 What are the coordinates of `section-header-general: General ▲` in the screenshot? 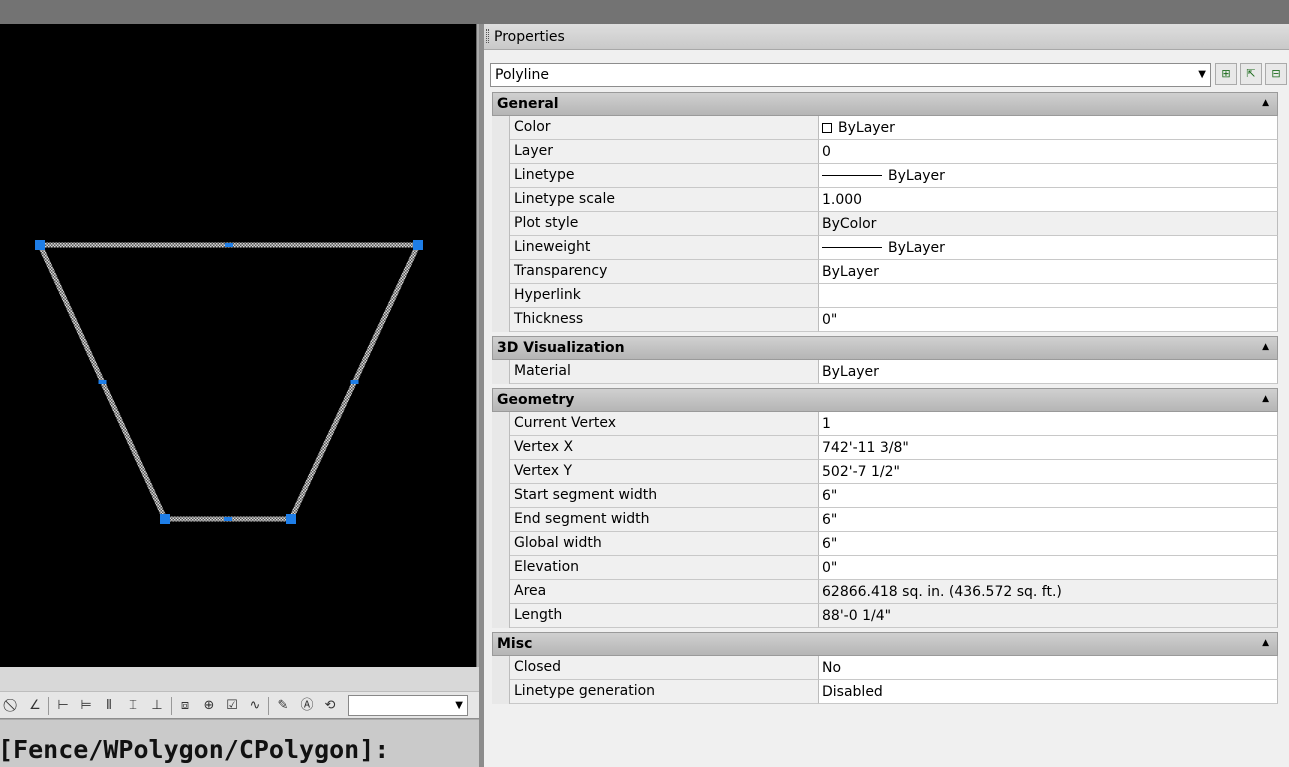 It's located at (885, 104).